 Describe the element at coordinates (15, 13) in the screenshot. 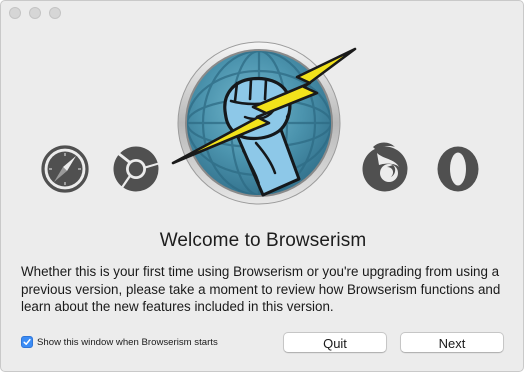

I see `close-window-button` at that location.